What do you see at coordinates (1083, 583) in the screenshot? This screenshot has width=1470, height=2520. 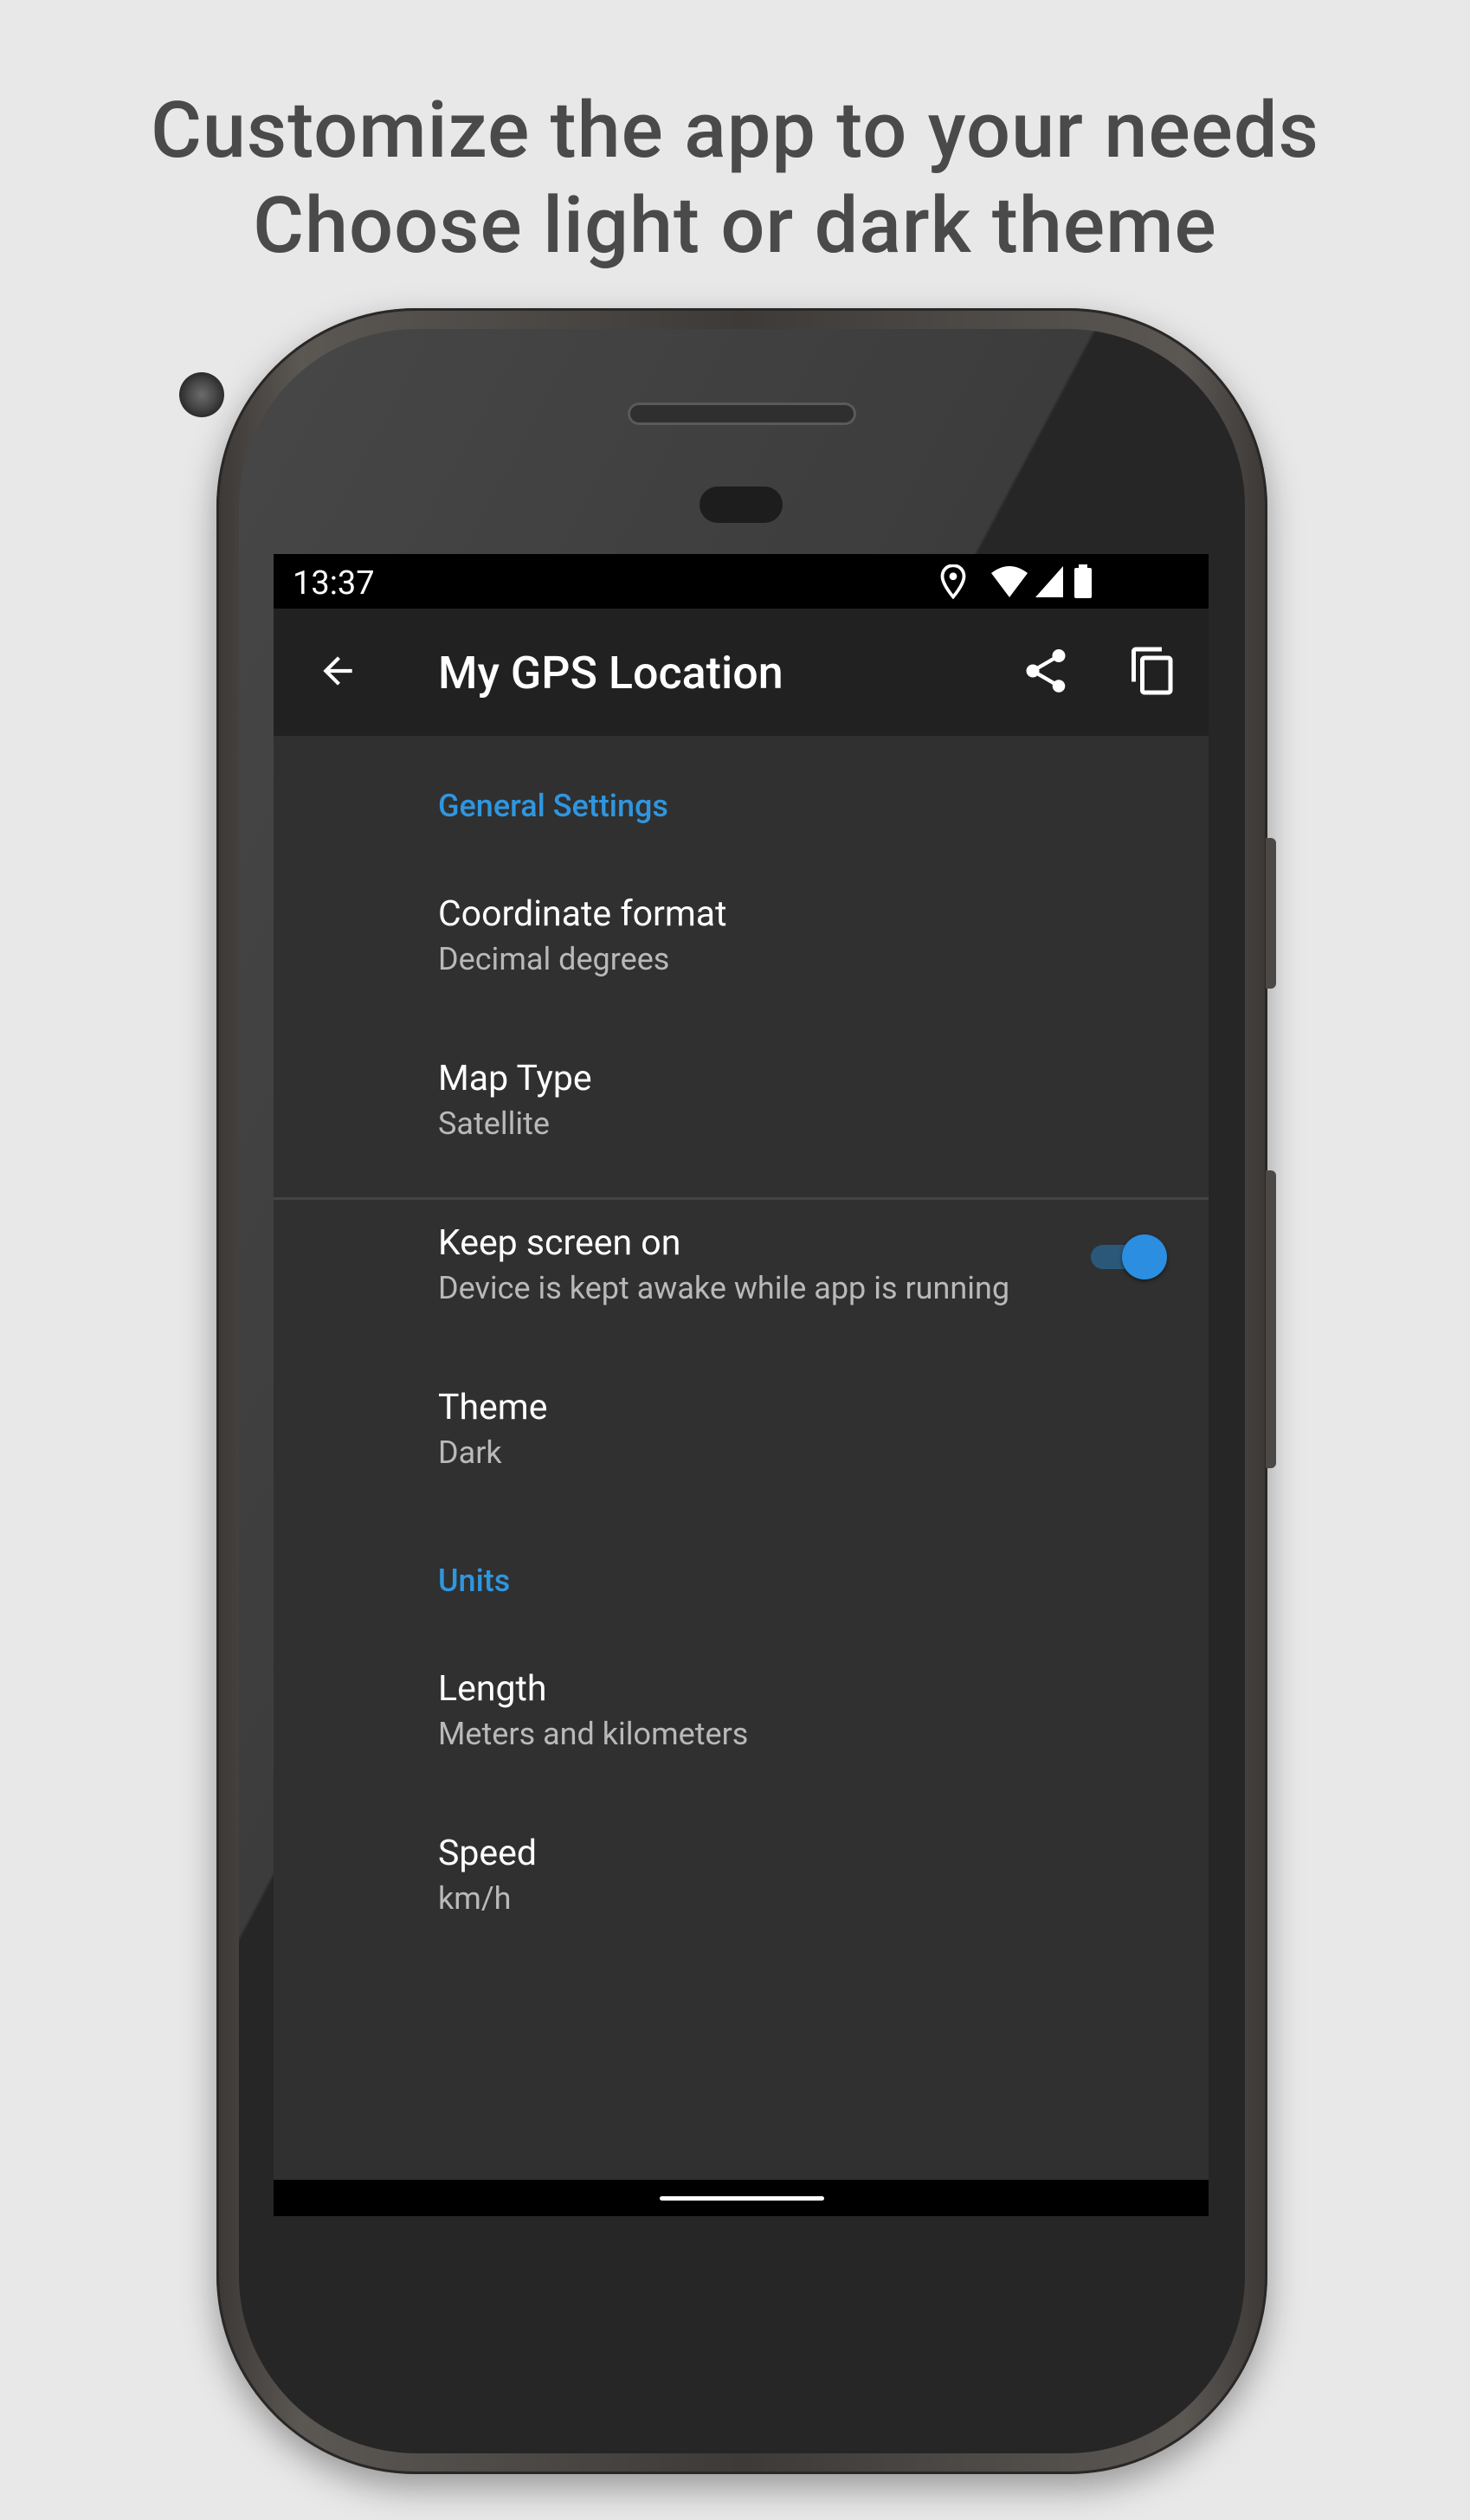 I see `battery-icon` at bounding box center [1083, 583].